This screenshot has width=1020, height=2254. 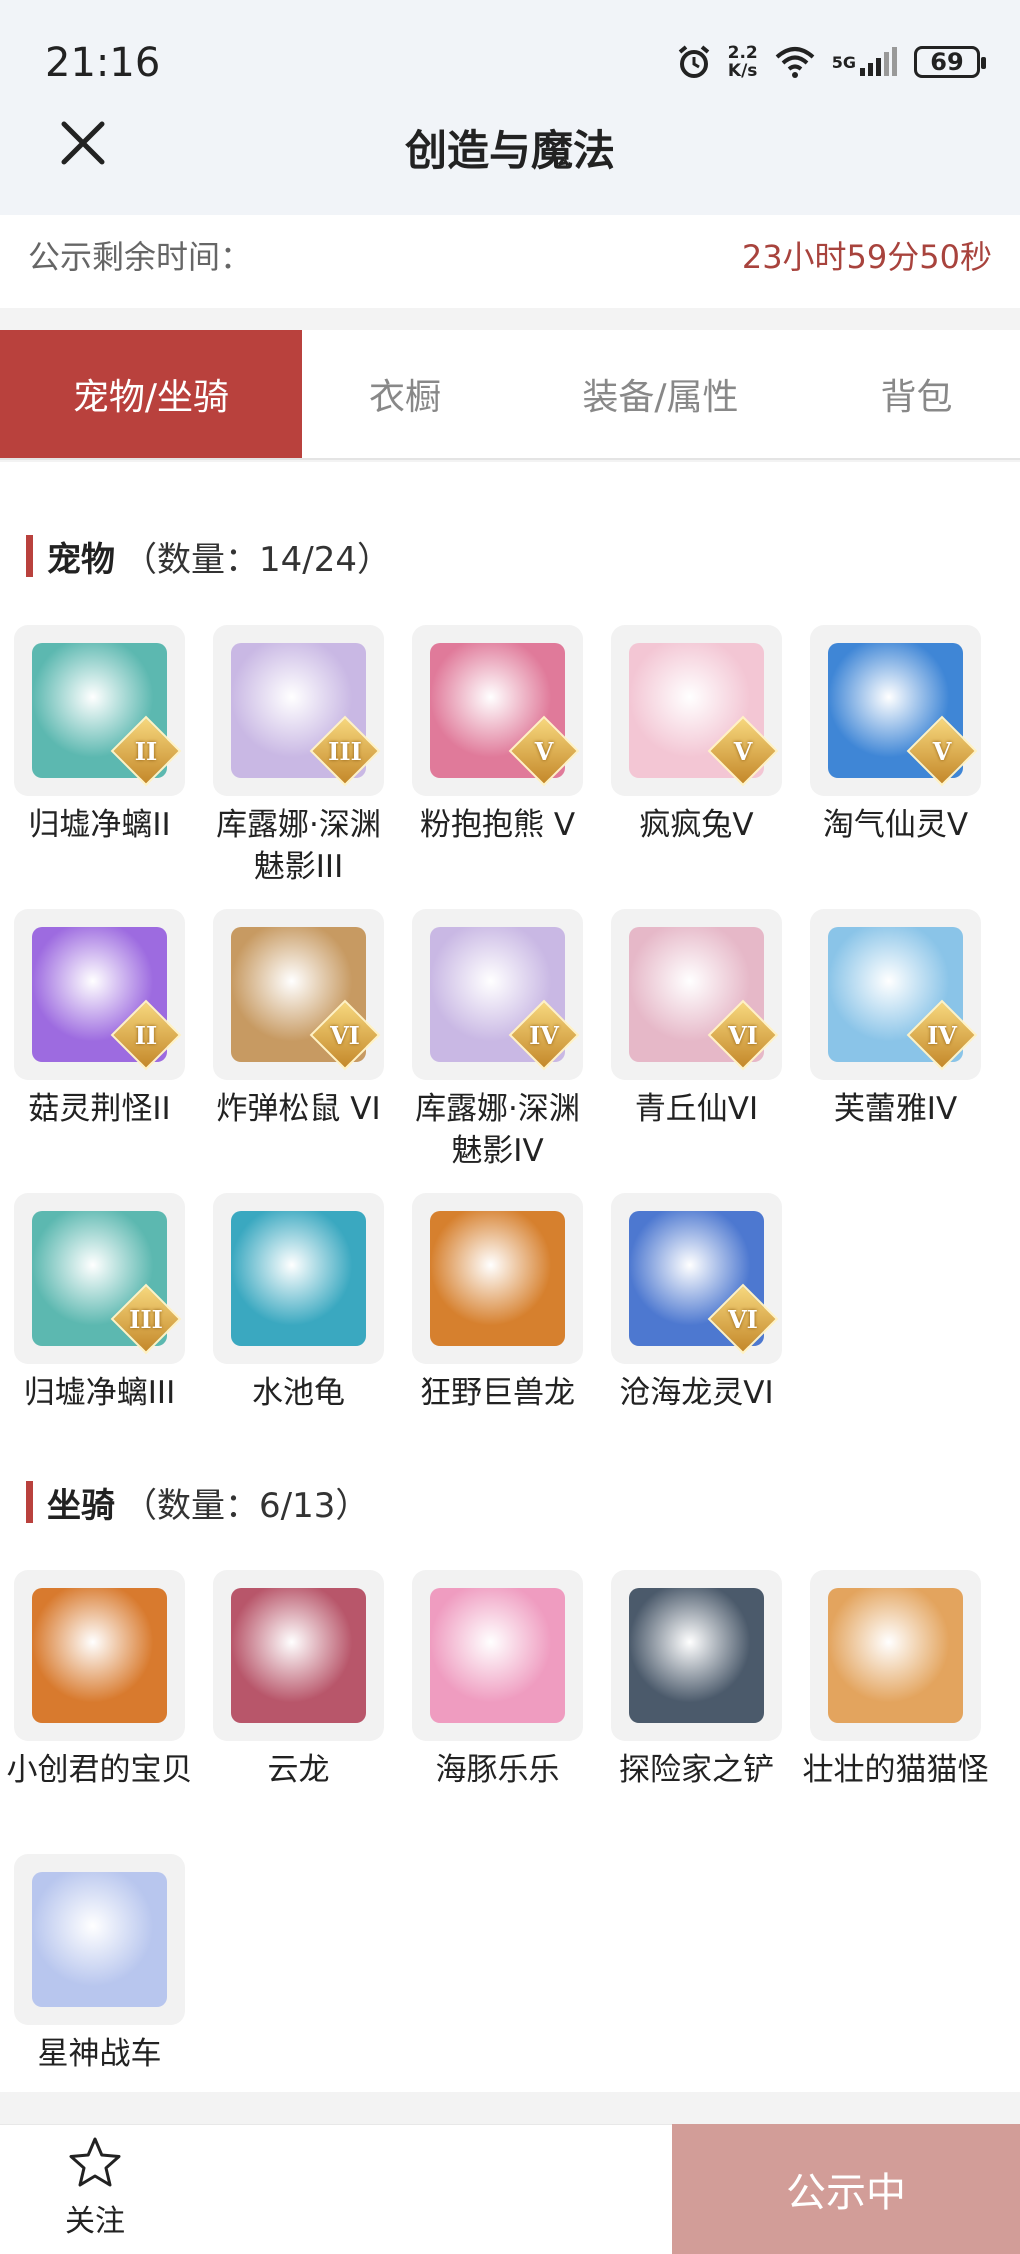 What do you see at coordinates (696, 1019) in the screenshot?
I see `item-card: VI 青丘仙VI` at bounding box center [696, 1019].